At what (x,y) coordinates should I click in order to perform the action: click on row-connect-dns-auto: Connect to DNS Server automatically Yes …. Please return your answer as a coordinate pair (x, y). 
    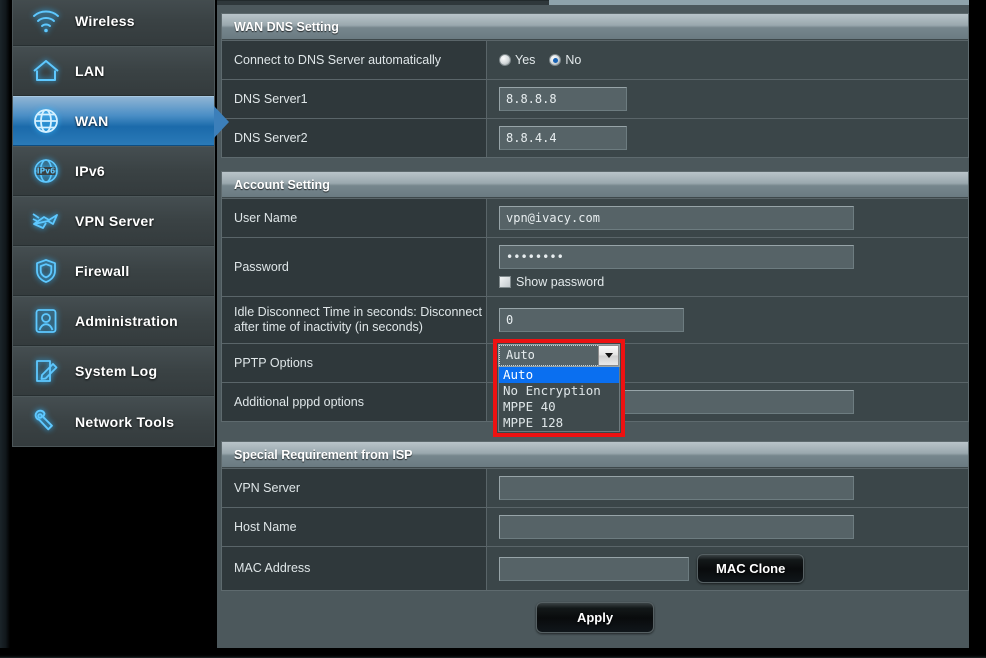
    Looking at the image, I should click on (595, 59).